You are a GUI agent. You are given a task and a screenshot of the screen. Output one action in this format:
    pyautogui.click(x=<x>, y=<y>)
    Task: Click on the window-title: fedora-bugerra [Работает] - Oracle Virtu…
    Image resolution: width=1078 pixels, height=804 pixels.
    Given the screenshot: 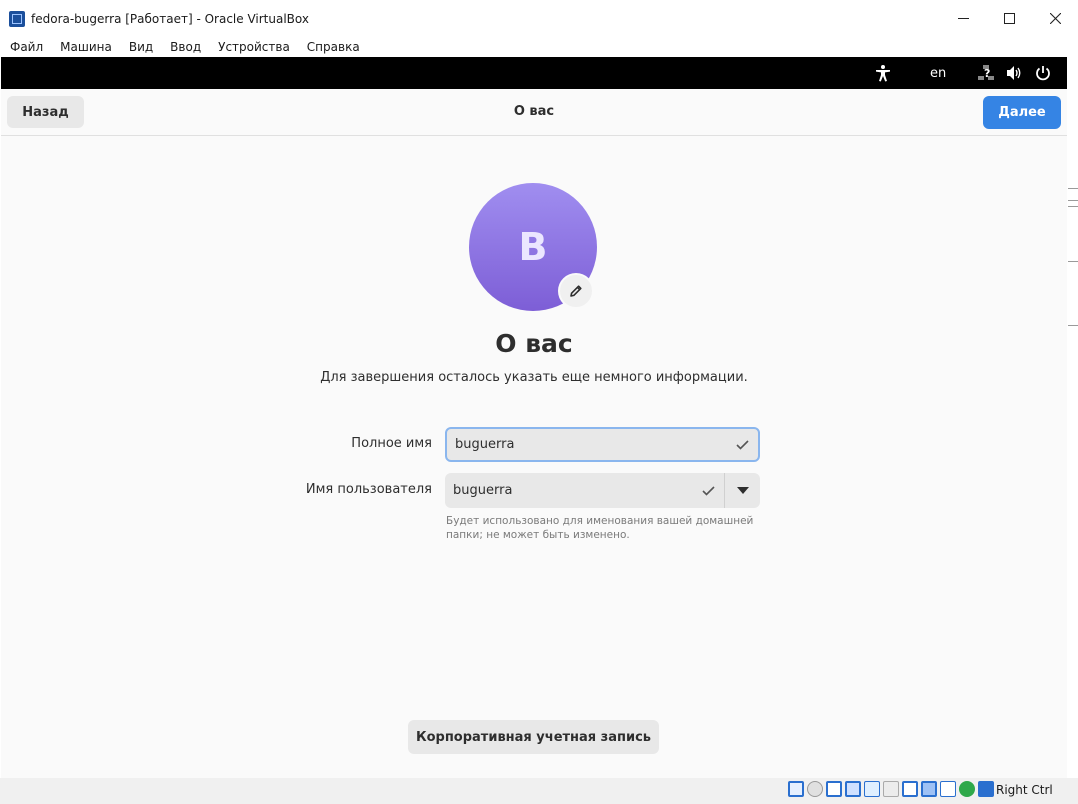 What is the action you would take?
    pyautogui.click(x=170, y=18)
    